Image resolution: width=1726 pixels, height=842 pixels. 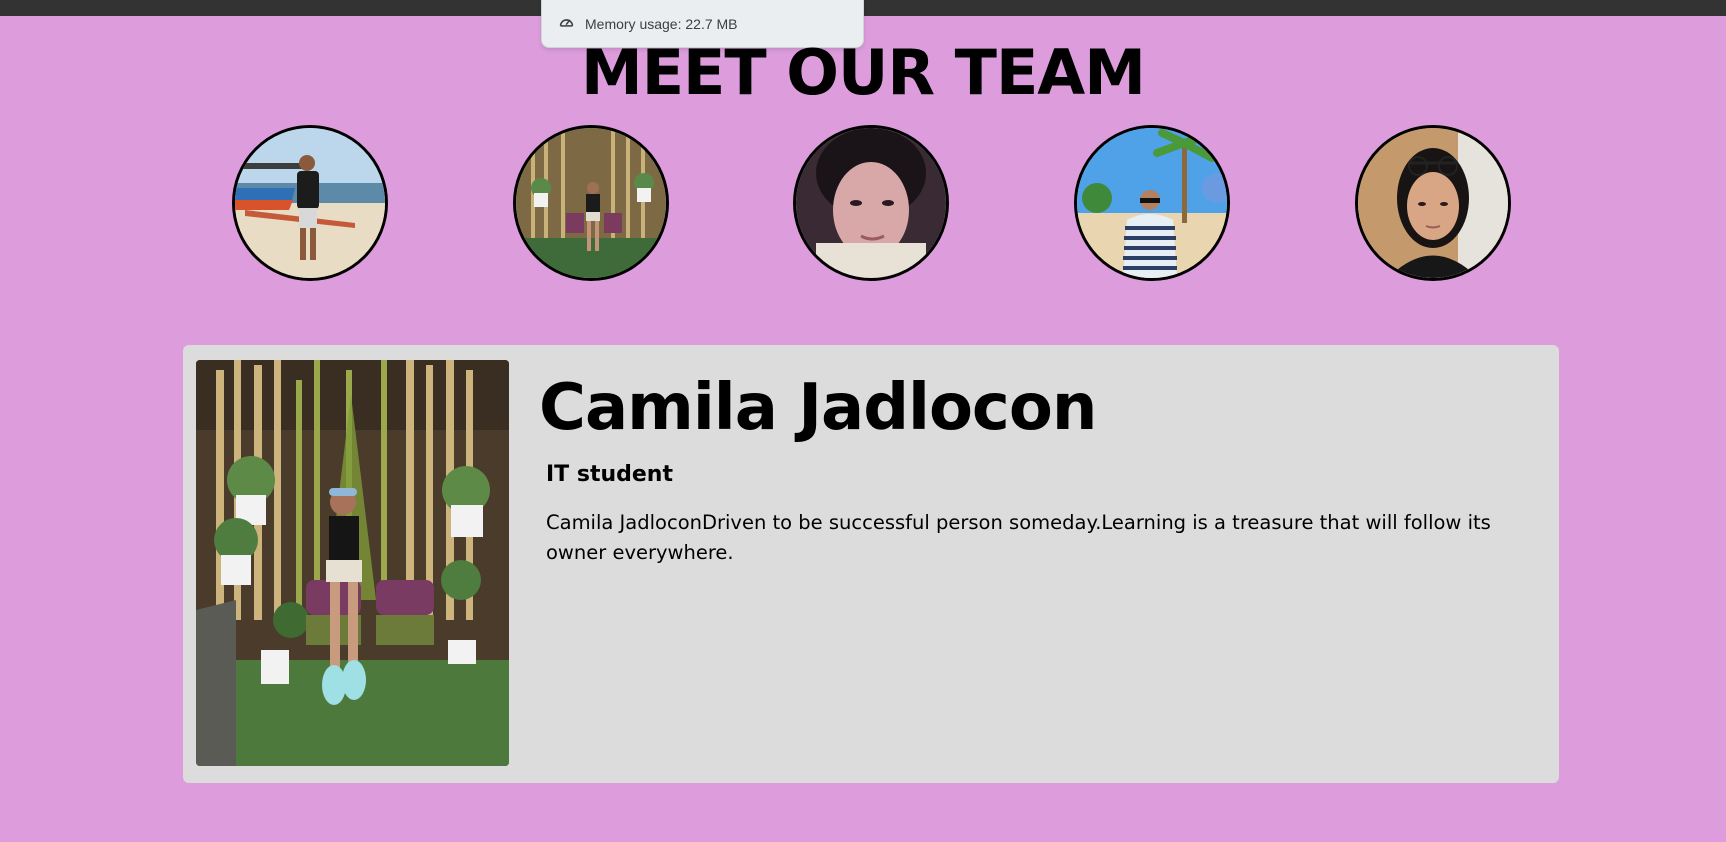 What do you see at coordinates (863, 72) in the screenshot?
I see `page-title: MEET OUR TEAM` at bounding box center [863, 72].